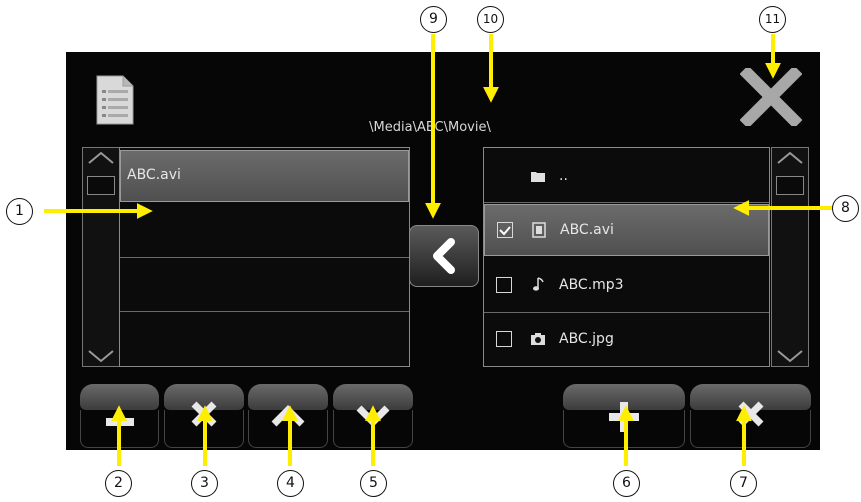  I want to click on callout-8: 8, so click(845, 208).